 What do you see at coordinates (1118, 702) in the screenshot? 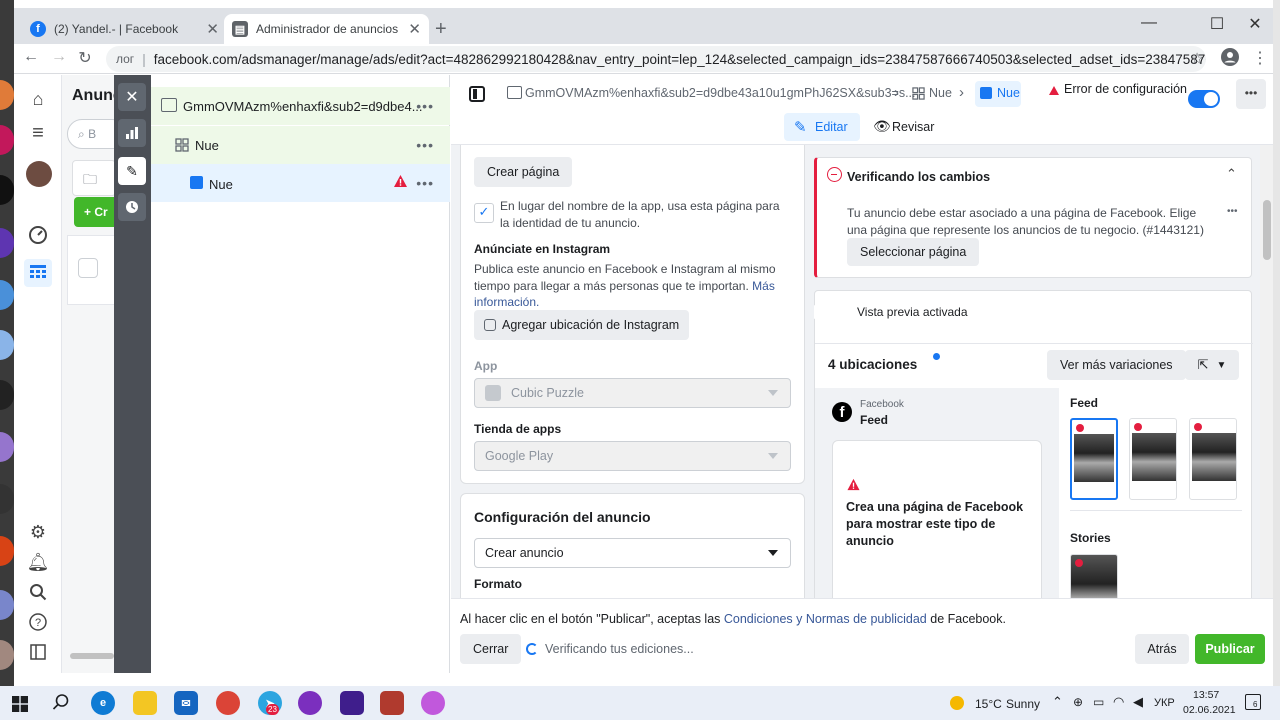
I see `wifi-icon: ◠` at bounding box center [1118, 702].